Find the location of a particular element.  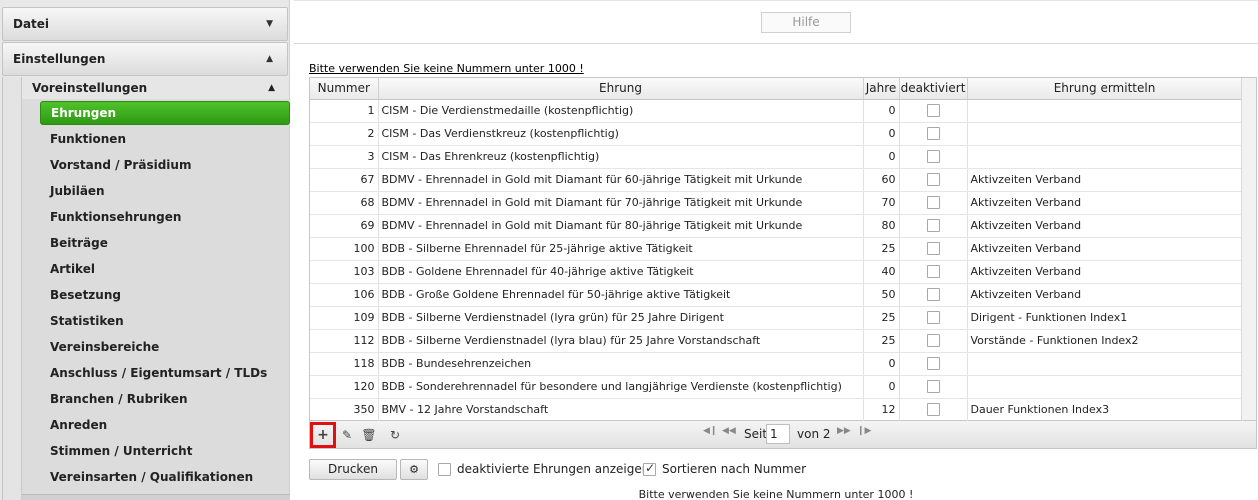

sidebar-item-jubiläen: Jubiläen is located at coordinates (165, 191).